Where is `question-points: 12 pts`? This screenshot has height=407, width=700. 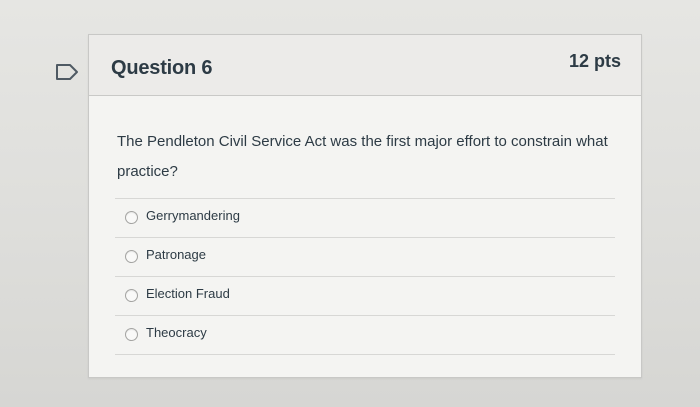 question-points: 12 pts is located at coordinates (594, 61).